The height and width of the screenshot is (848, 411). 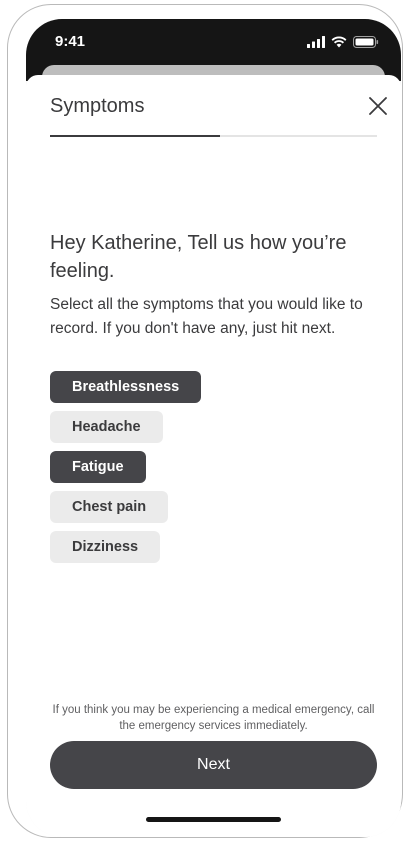 I want to click on wifi-icon, so click(x=339, y=44).